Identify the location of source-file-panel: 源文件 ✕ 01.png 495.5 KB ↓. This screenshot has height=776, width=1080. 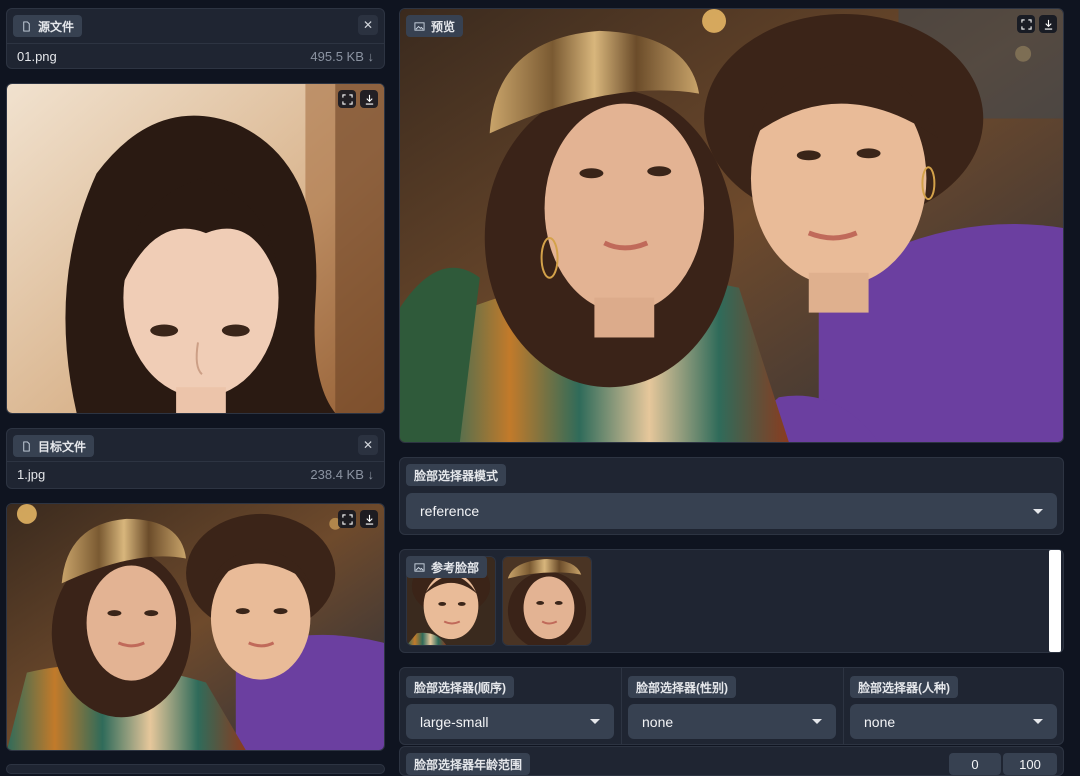
(195, 38).